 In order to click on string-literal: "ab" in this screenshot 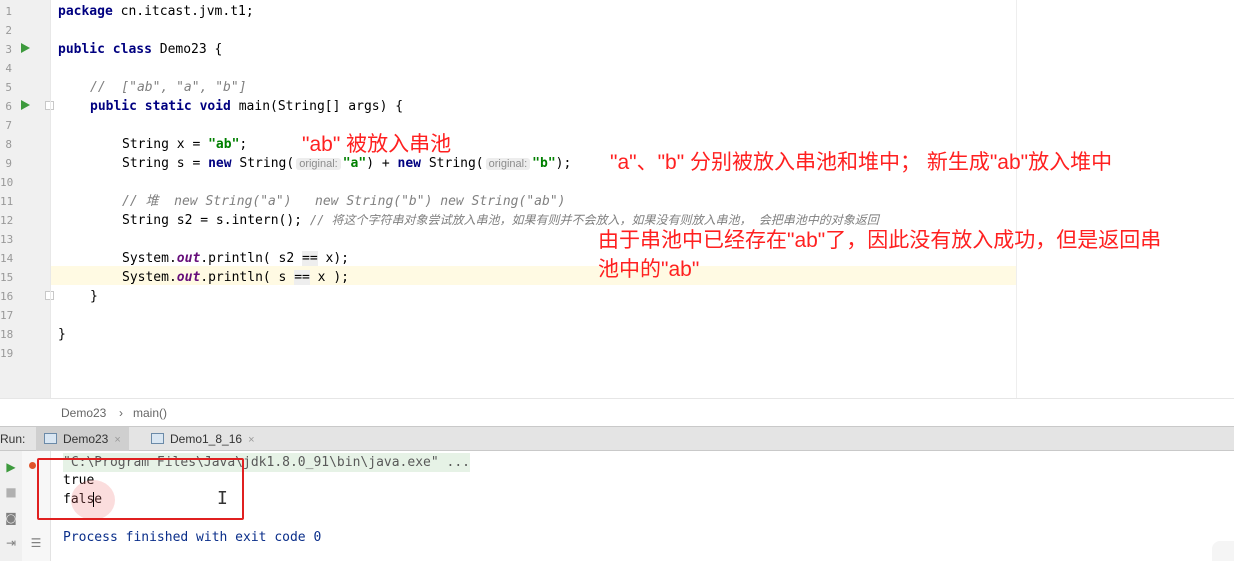, I will do `click(224, 144)`.